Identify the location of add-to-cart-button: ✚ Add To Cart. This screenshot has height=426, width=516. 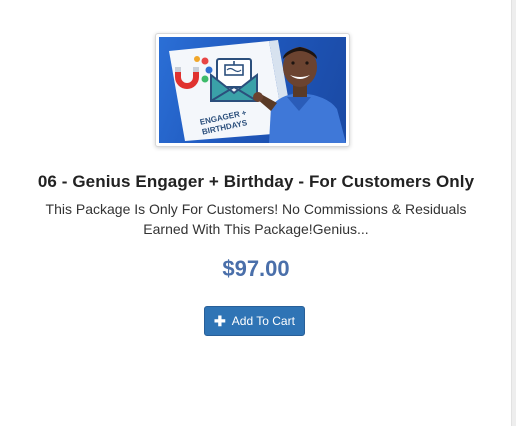
(254, 321).